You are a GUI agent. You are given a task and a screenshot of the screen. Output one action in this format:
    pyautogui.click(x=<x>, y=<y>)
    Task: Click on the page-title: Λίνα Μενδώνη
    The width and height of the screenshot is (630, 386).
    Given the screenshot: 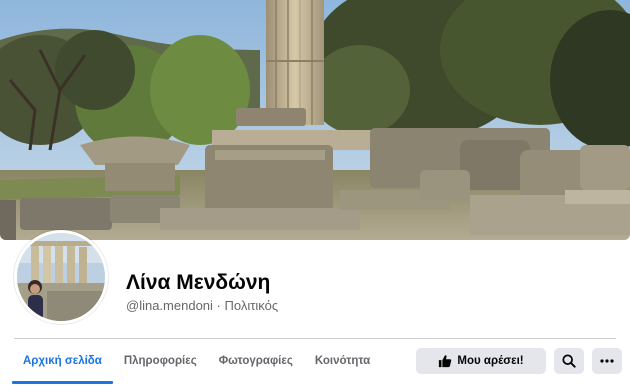 What is the action you would take?
    pyautogui.click(x=198, y=282)
    